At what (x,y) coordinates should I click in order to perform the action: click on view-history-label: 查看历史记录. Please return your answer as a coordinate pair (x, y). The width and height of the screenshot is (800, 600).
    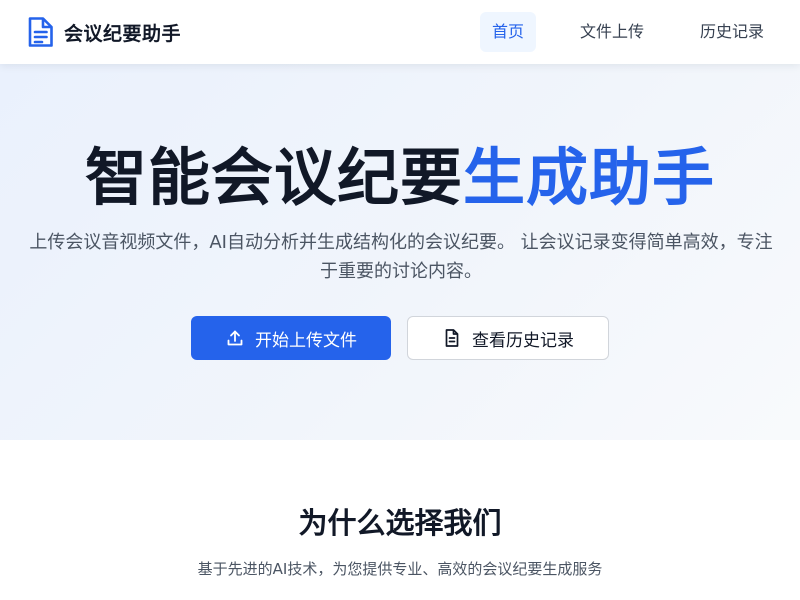
    Looking at the image, I should click on (523, 340).